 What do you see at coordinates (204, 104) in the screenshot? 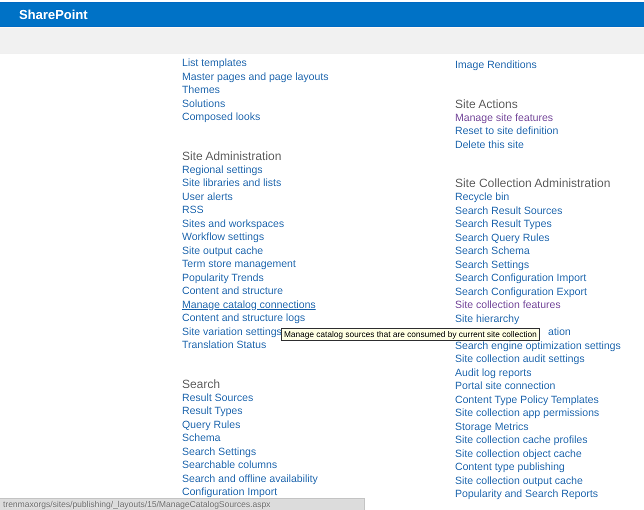
I see `settings-link: Solutions` at bounding box center [204, 104].